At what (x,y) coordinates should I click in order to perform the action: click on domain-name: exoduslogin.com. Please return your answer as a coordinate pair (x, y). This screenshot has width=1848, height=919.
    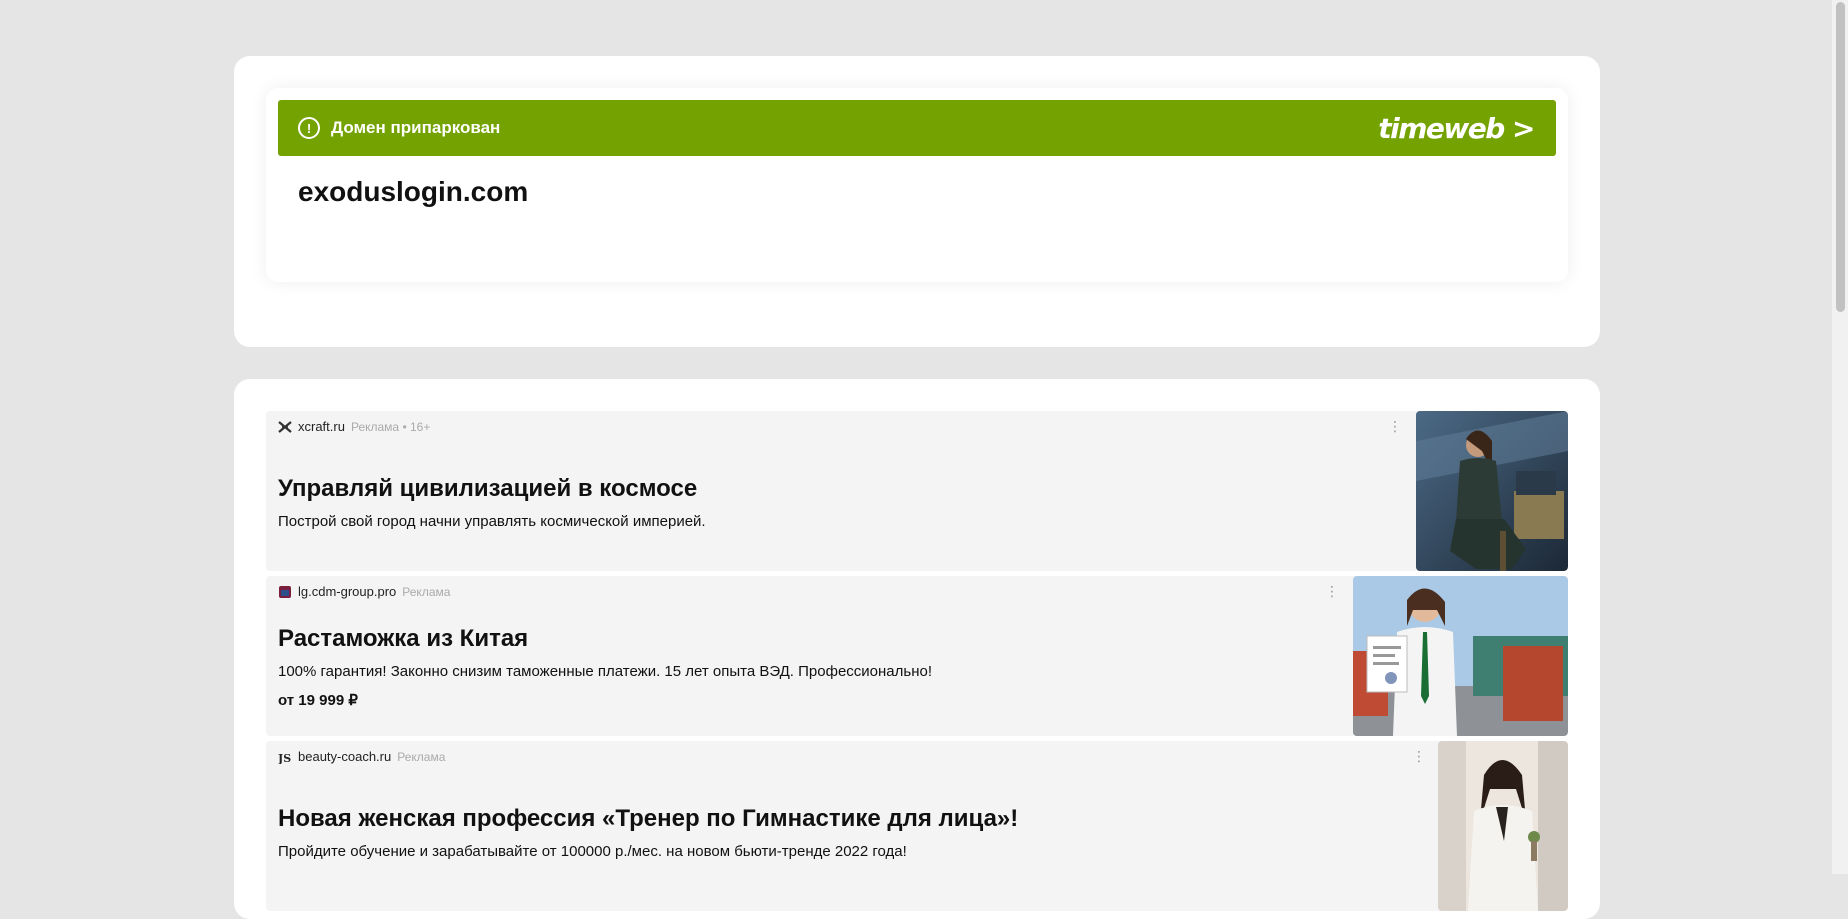
    Looking at the image, I should click on (413, 191).